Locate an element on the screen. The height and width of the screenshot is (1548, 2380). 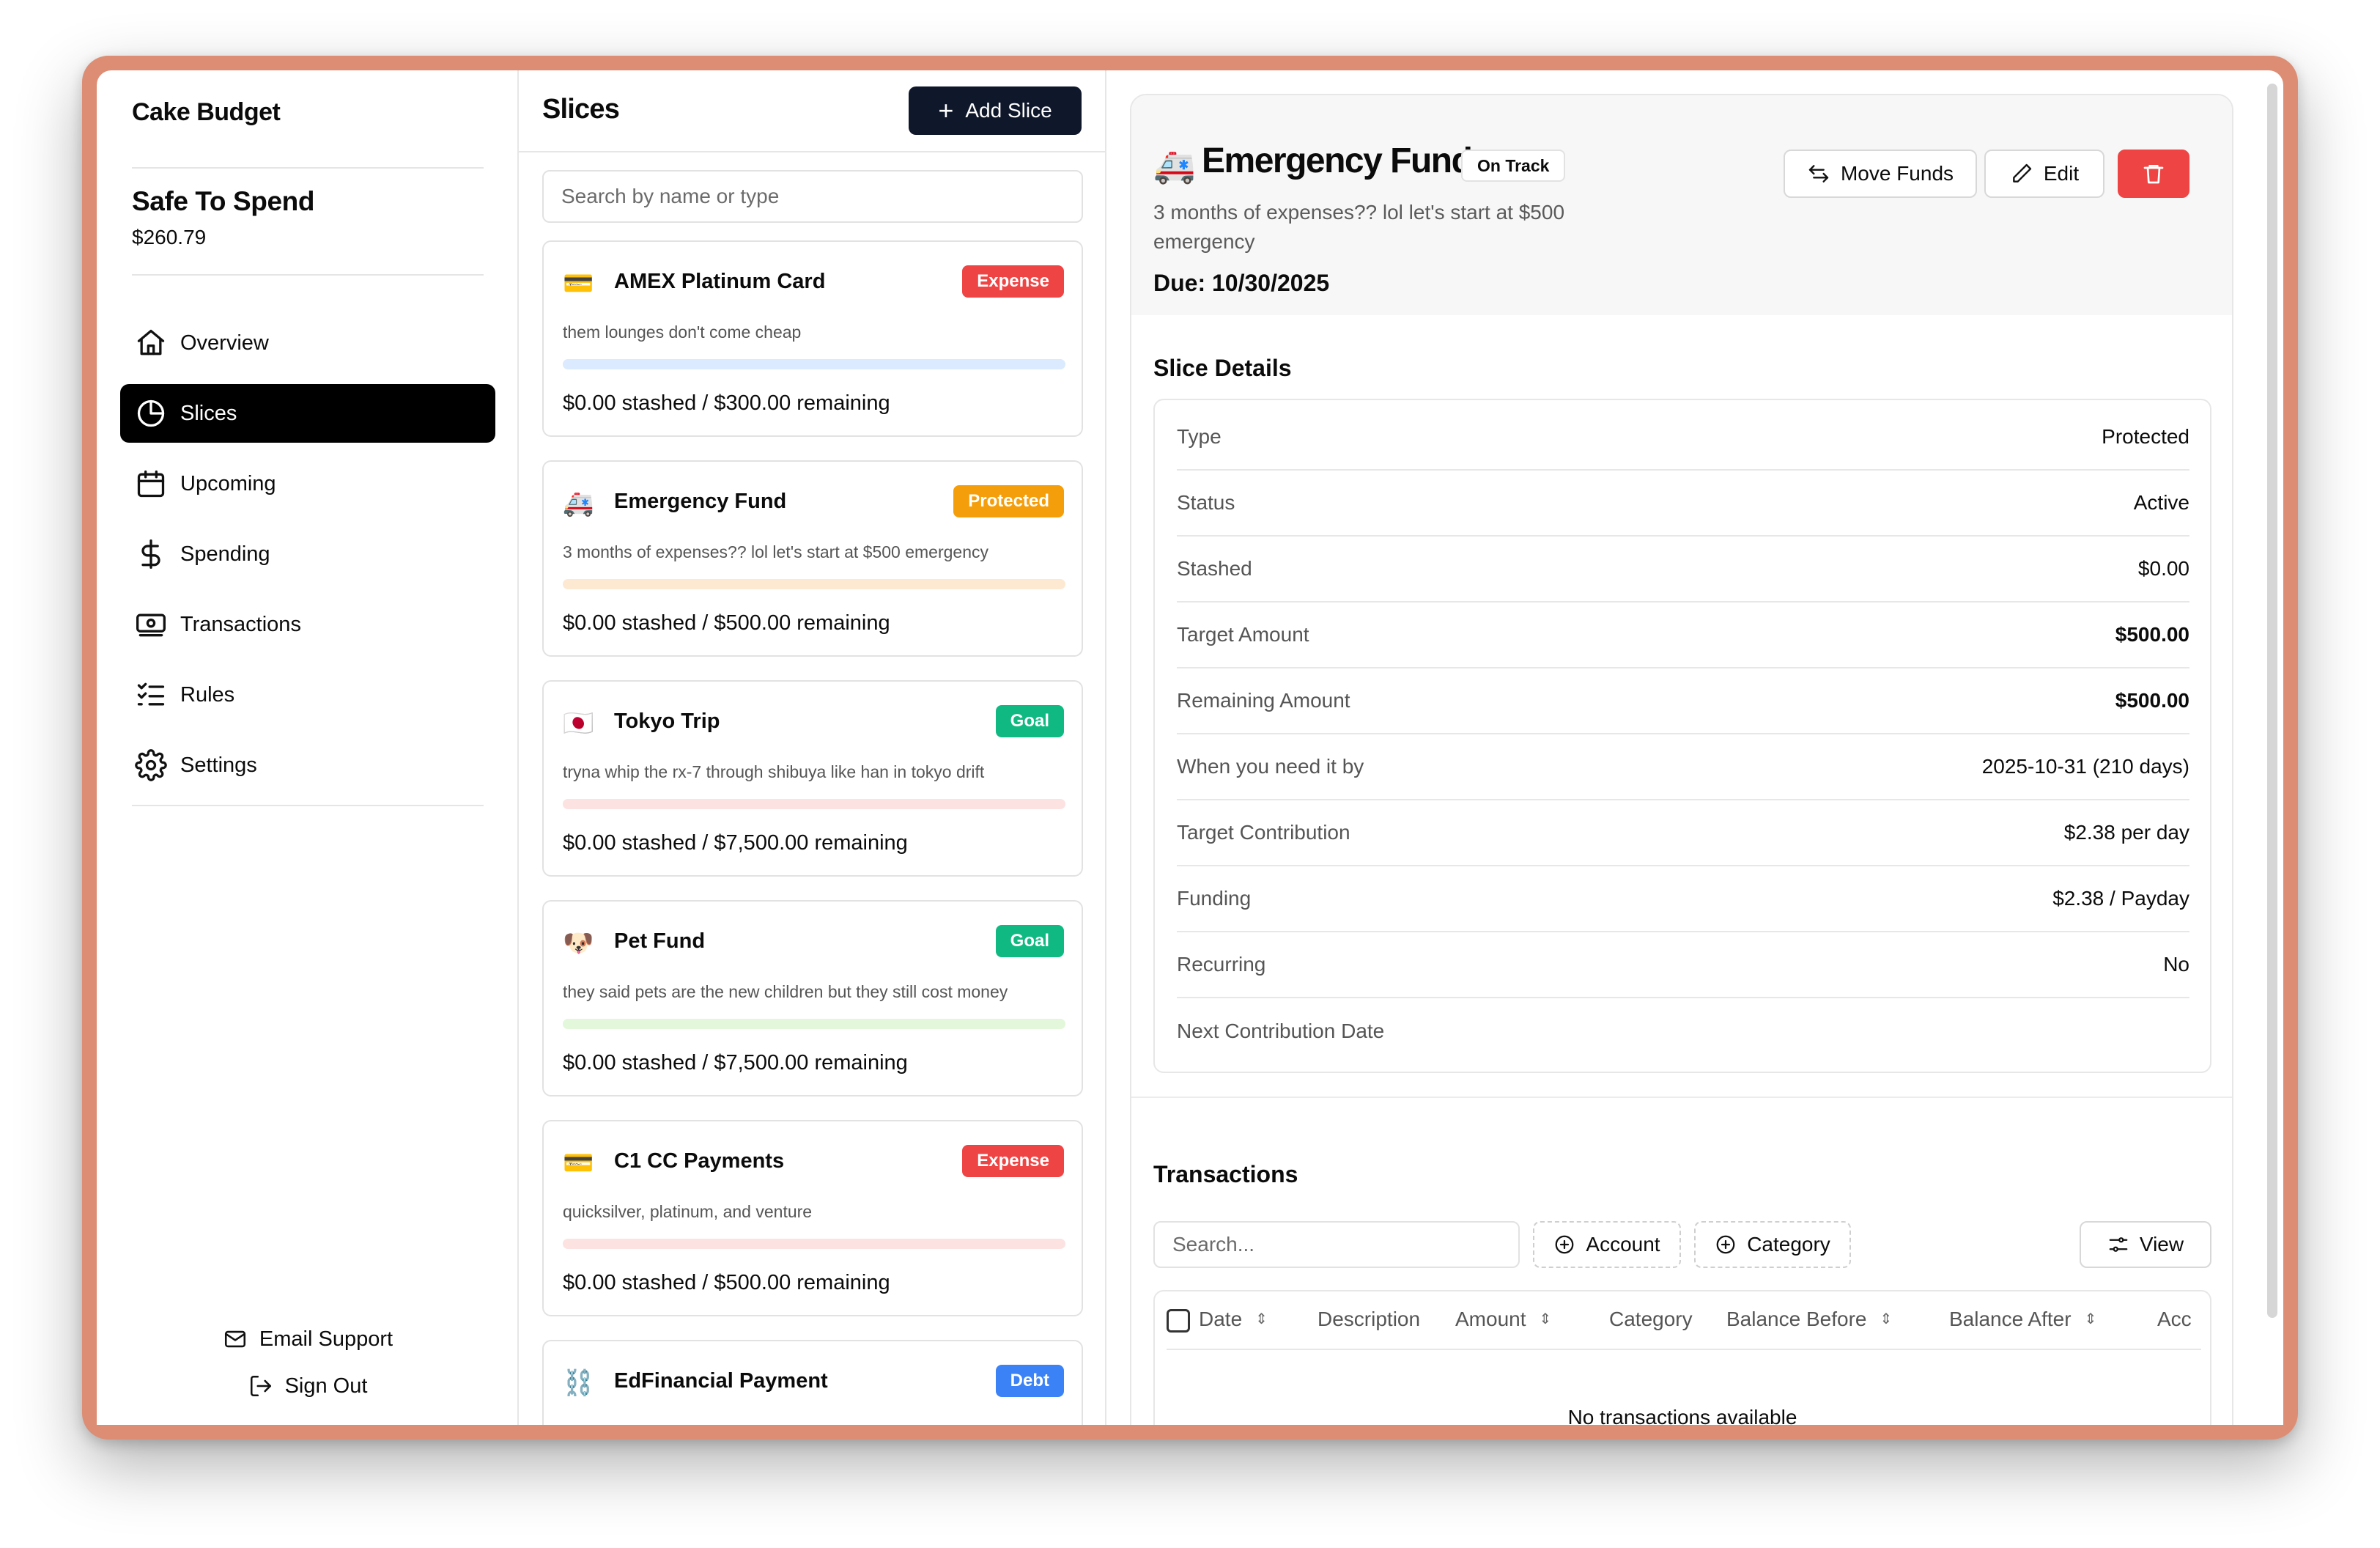
detail-label: Status is located at coordinates (1206, 502).